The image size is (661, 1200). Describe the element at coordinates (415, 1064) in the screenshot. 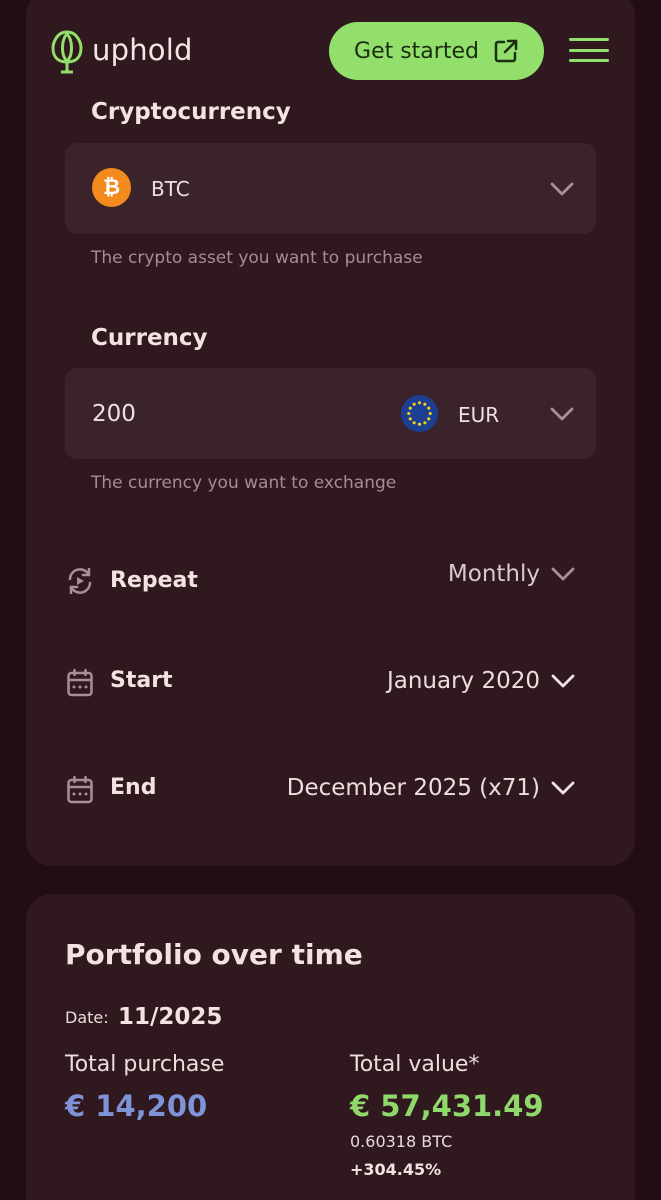

I see `total-value-label: Total value*` at that location.